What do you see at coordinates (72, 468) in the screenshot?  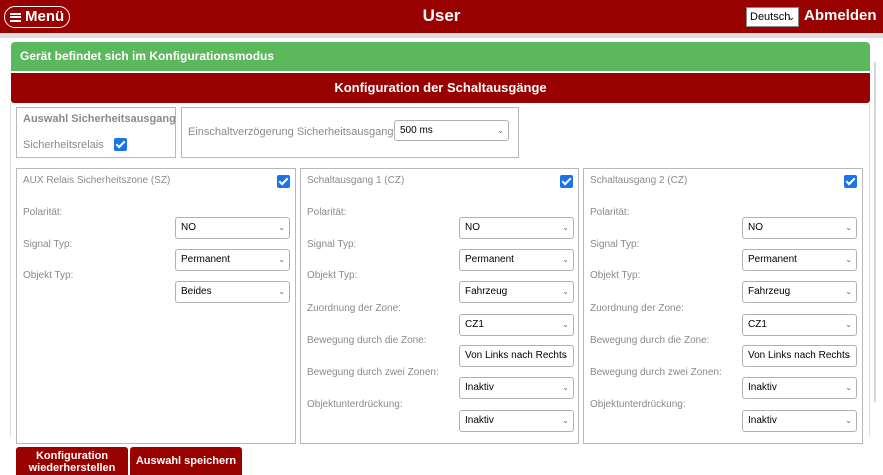 I see `restore-config-line2: wiederherstellen` at bounding box center [72, 468].